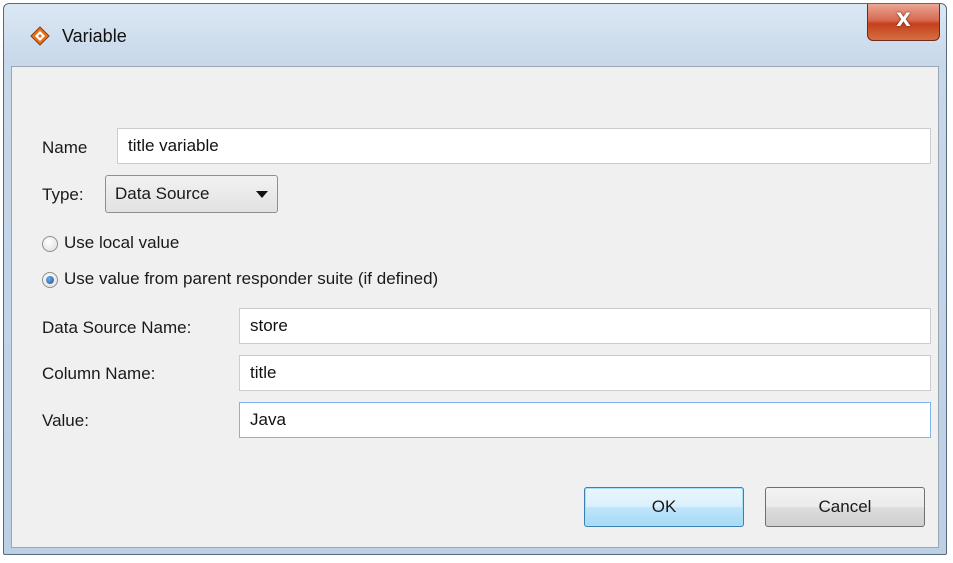 The height and width of the screenshot is (563, 953). Describe the element at coordinates (585, 373) in the screenshot. I see `column-name-field: title` at that location.